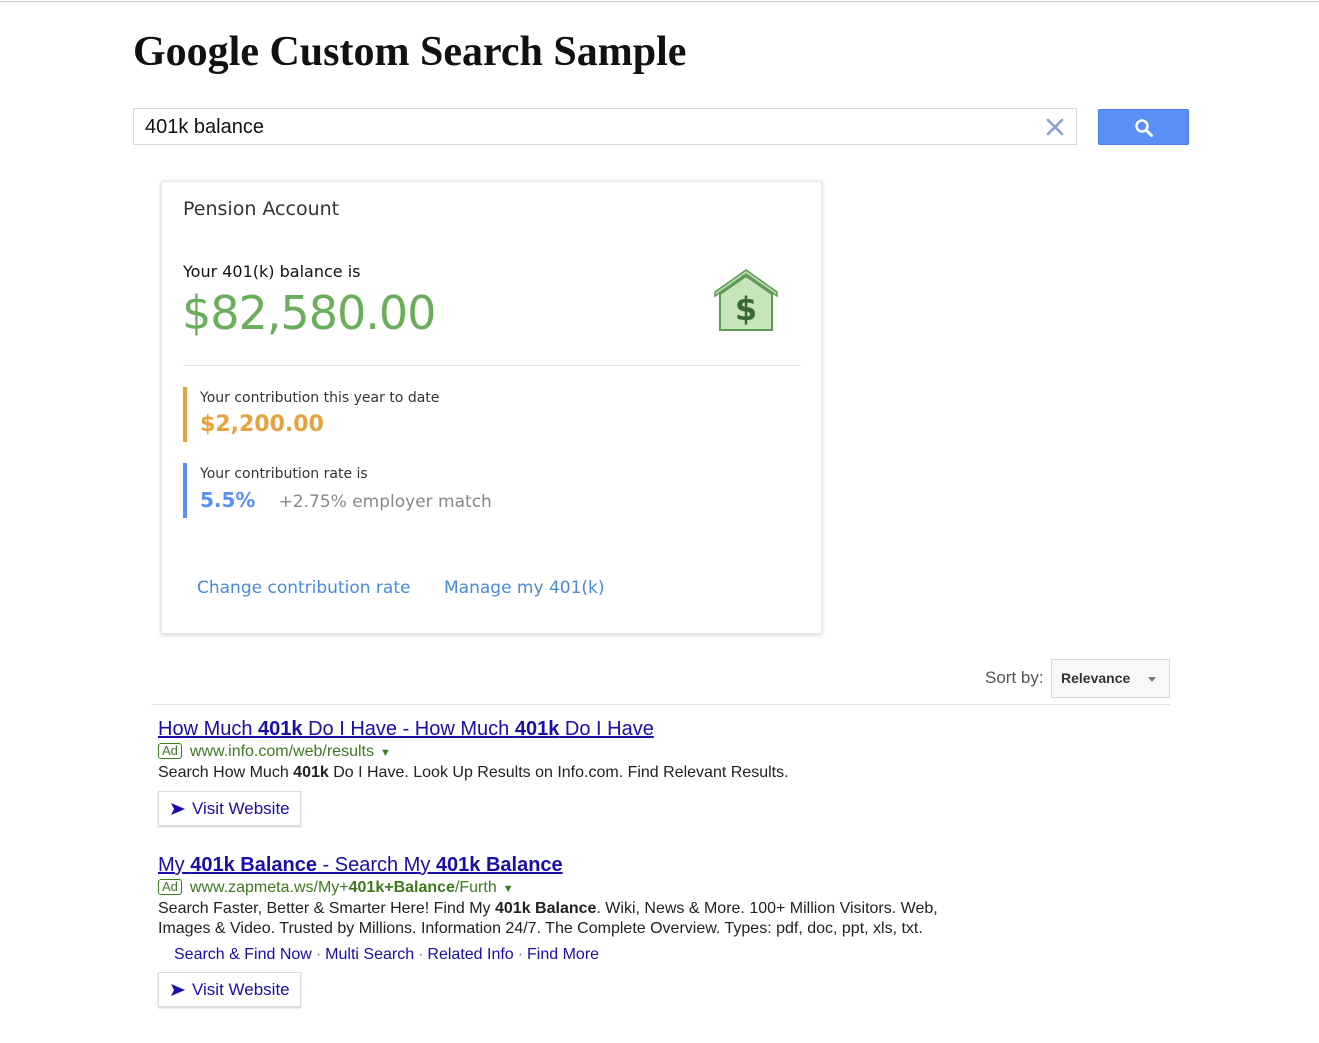 The image size is (1319, 1043). Describe the element at coordinates (261, 209) in the screenshot. I see `card-title: Pension Account` at that location.